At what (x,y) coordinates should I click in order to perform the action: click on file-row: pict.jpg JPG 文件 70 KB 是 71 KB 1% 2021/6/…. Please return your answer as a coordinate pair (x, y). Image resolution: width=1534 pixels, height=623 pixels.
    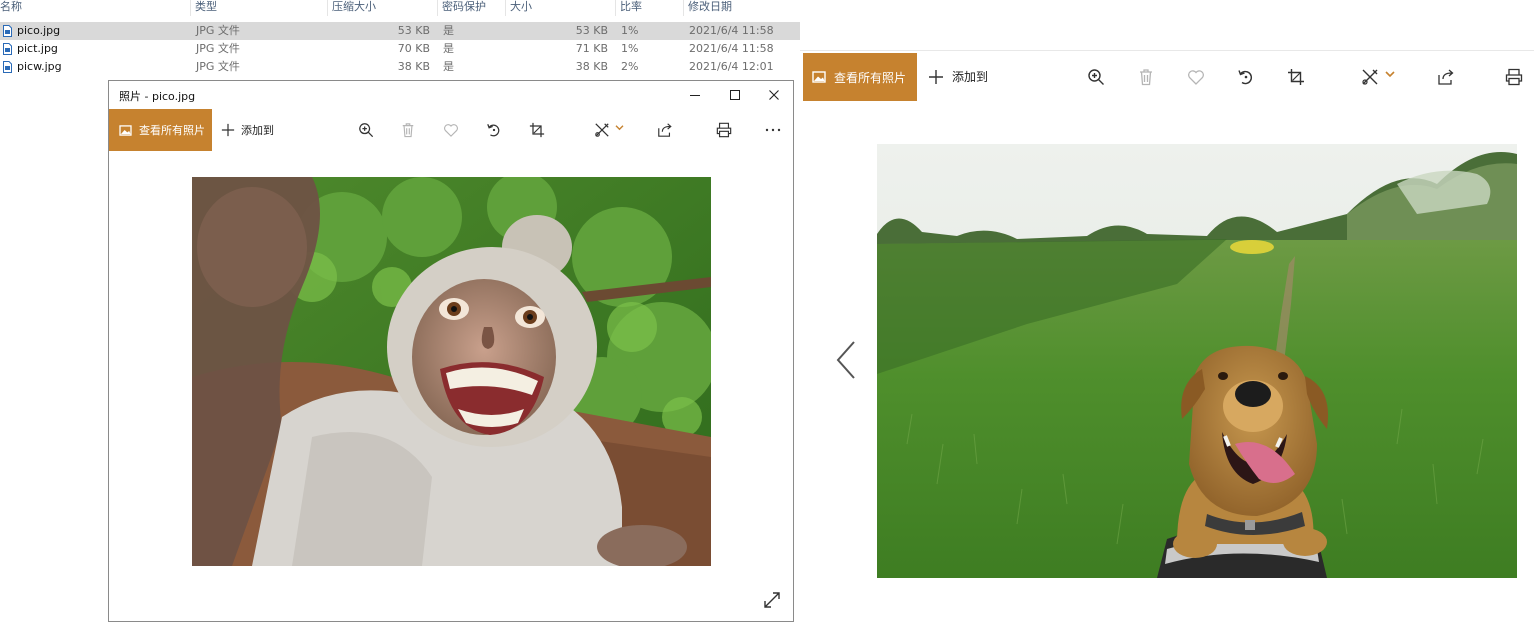
    Looking at the image, I should click on (409, 49).